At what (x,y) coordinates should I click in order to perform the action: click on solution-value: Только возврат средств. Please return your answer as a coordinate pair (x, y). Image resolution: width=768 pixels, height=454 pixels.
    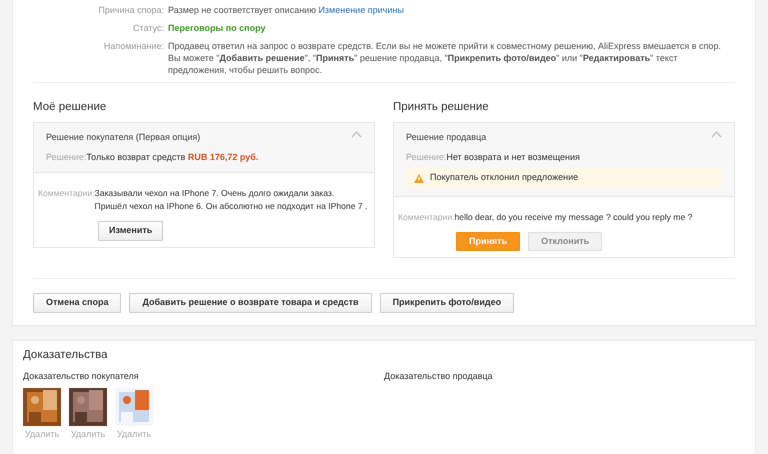
    Looking at the image, I should click on (136, 157).